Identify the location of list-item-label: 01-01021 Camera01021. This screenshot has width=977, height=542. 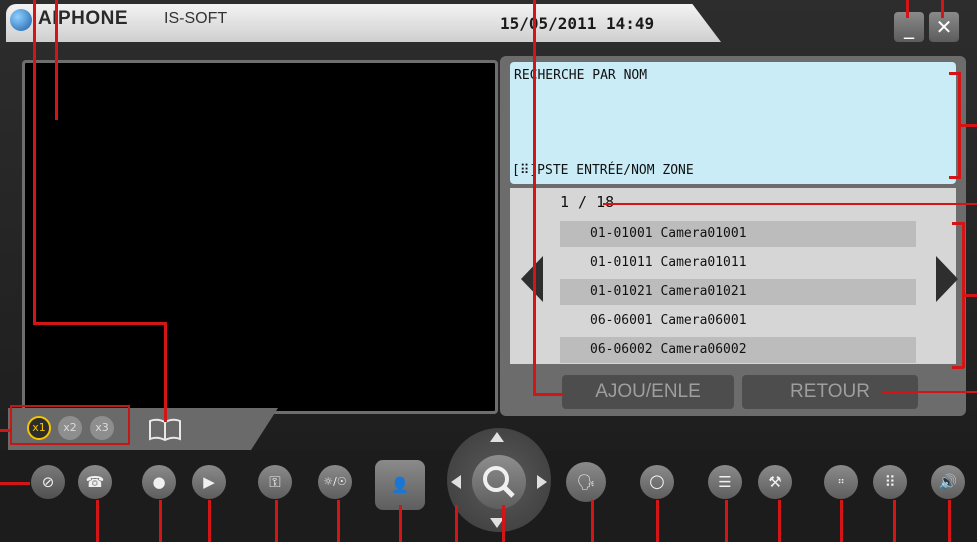
(668, 291).